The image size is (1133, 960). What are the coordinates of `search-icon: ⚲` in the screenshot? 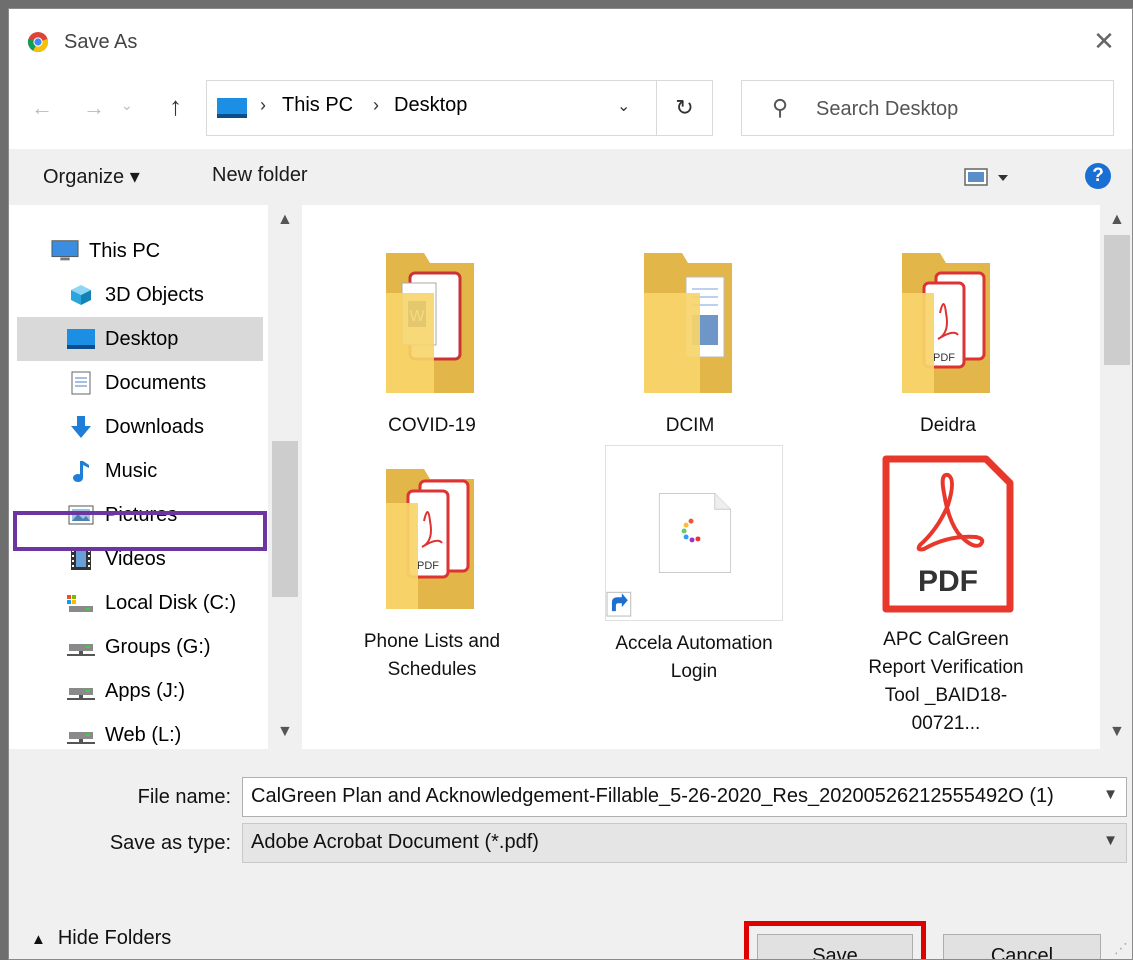 It's located at (780, 107).